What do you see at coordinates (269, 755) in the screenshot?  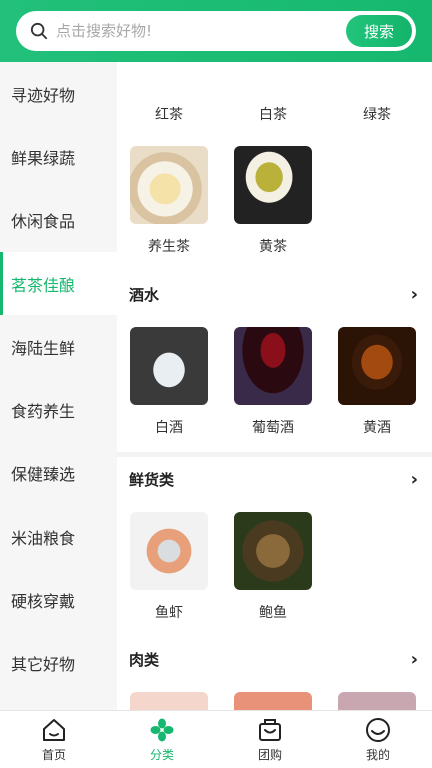 I see `tab-label: 团购` at bounding box center [269, 755].